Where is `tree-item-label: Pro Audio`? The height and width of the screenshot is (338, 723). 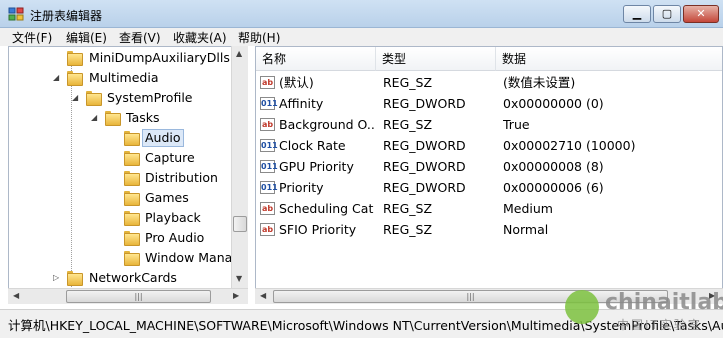
tree-item-label: Pro Audio is located at coordinates (175, 237).